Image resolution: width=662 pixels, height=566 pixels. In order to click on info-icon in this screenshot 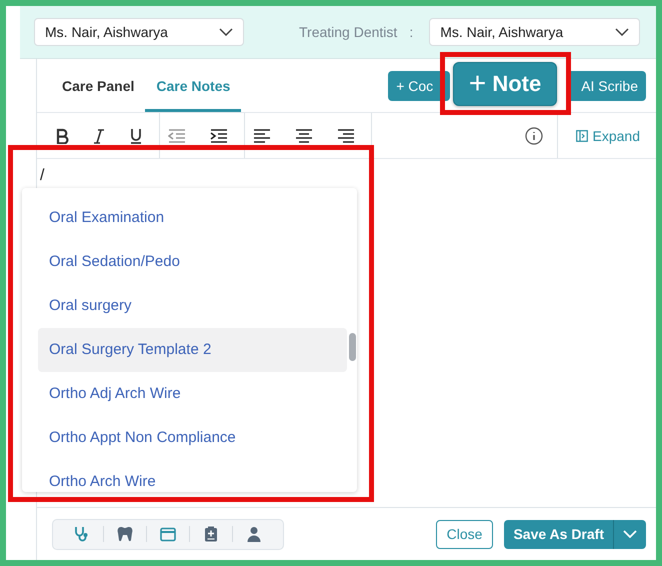, I will do `click(533, 135)`.